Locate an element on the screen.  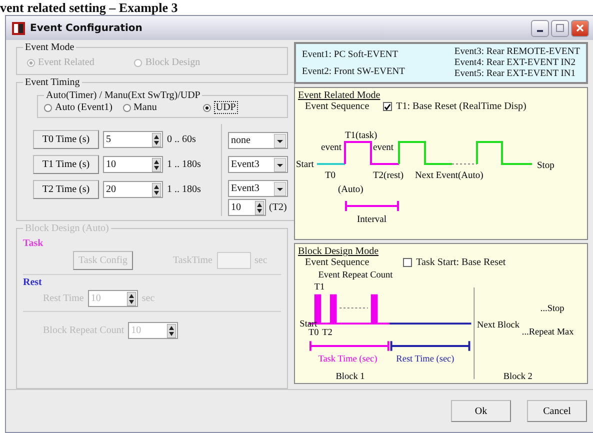
panel-title: Block Design Mode is located at coordinates (338, 251).